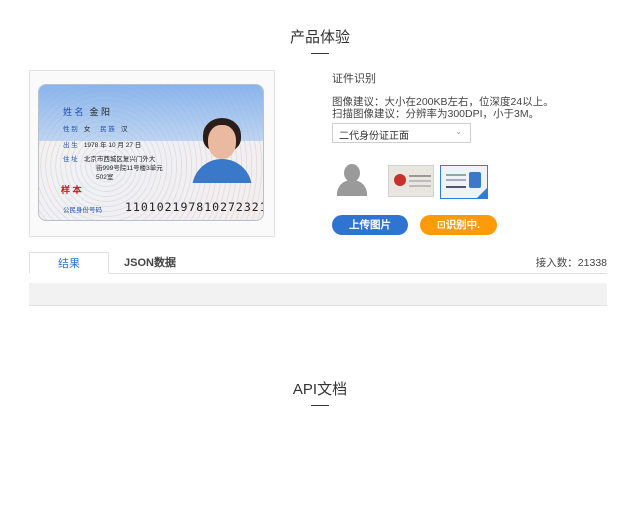 Image resolution: width=640 pixels, height=505 pixels. Describe the element at coordinates (482, 193) in the screenshot. I see `selected-check-icon` at that location.